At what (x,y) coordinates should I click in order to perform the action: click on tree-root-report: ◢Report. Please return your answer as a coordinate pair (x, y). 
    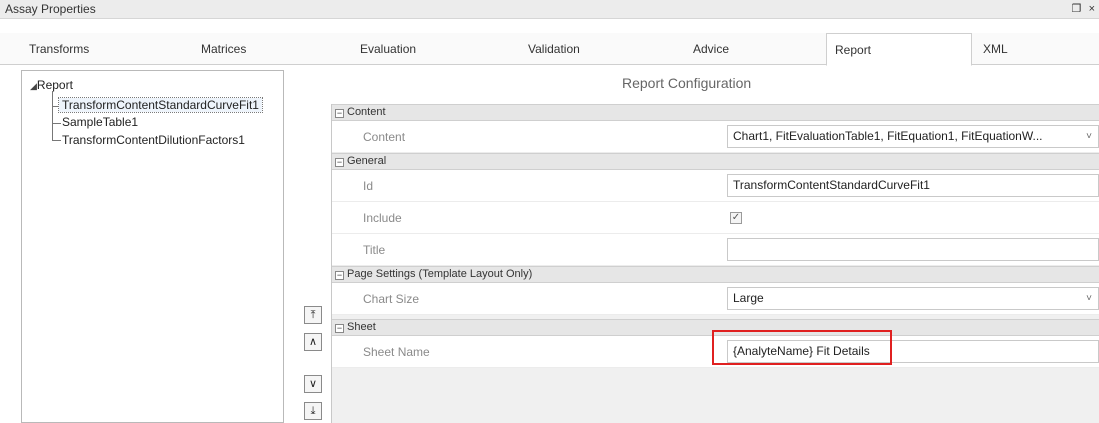
    Looking at the image, I should click on (51, 85).